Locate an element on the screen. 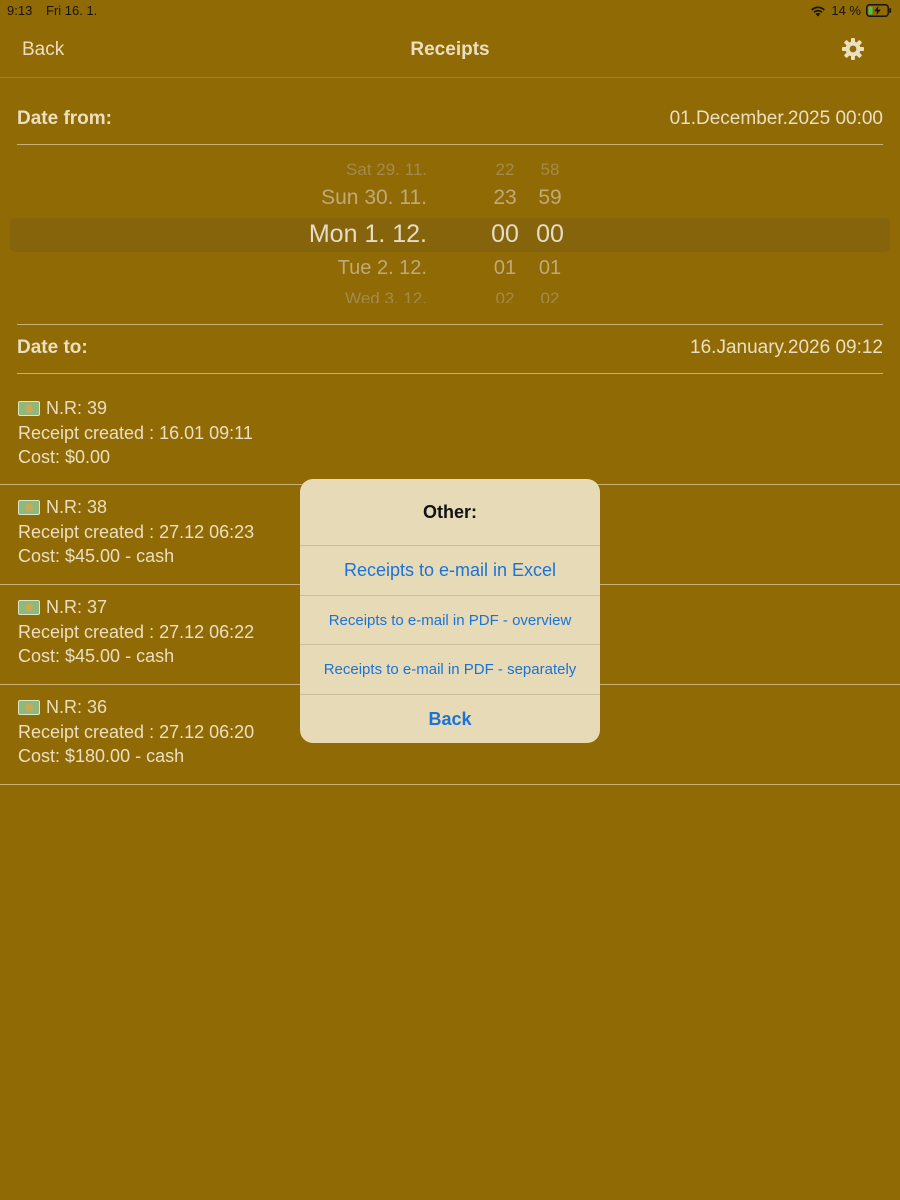 This screenshot has height=1200, width=900. picker-minute: 59 is located at coordinates (550, 197).